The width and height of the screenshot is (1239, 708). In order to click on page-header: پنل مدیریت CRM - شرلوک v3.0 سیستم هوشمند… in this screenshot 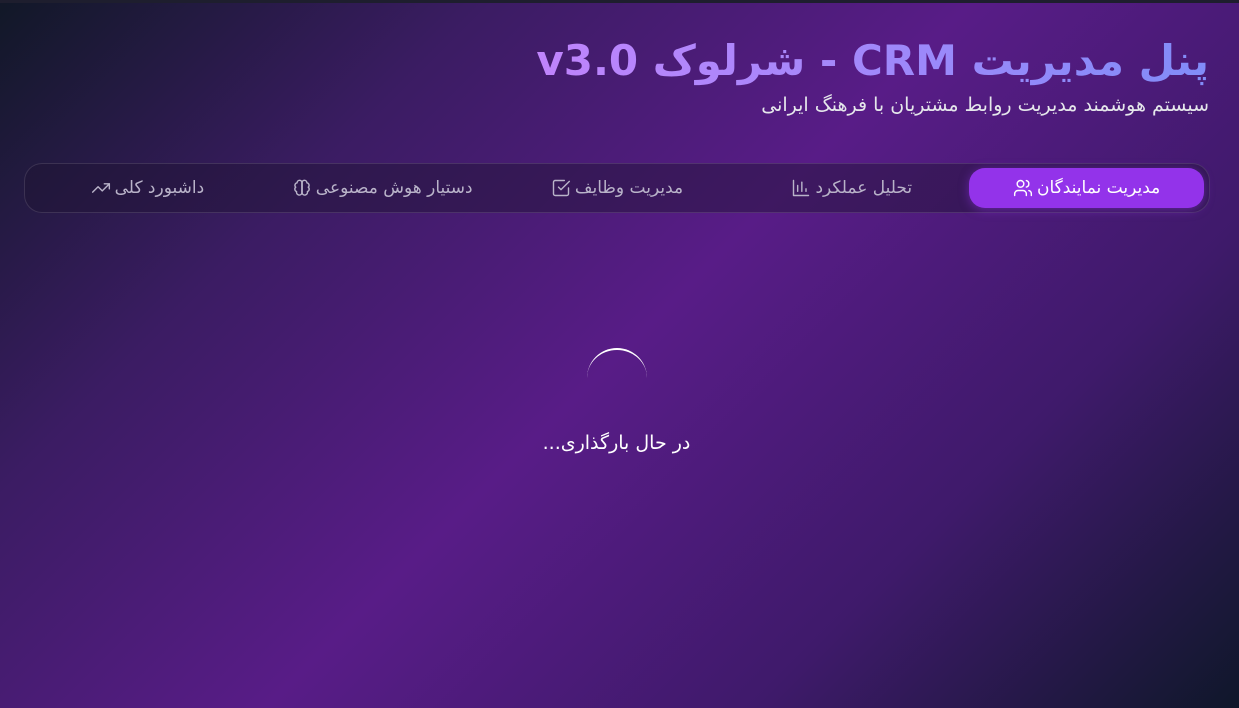, I will do `click(872, 75)`.